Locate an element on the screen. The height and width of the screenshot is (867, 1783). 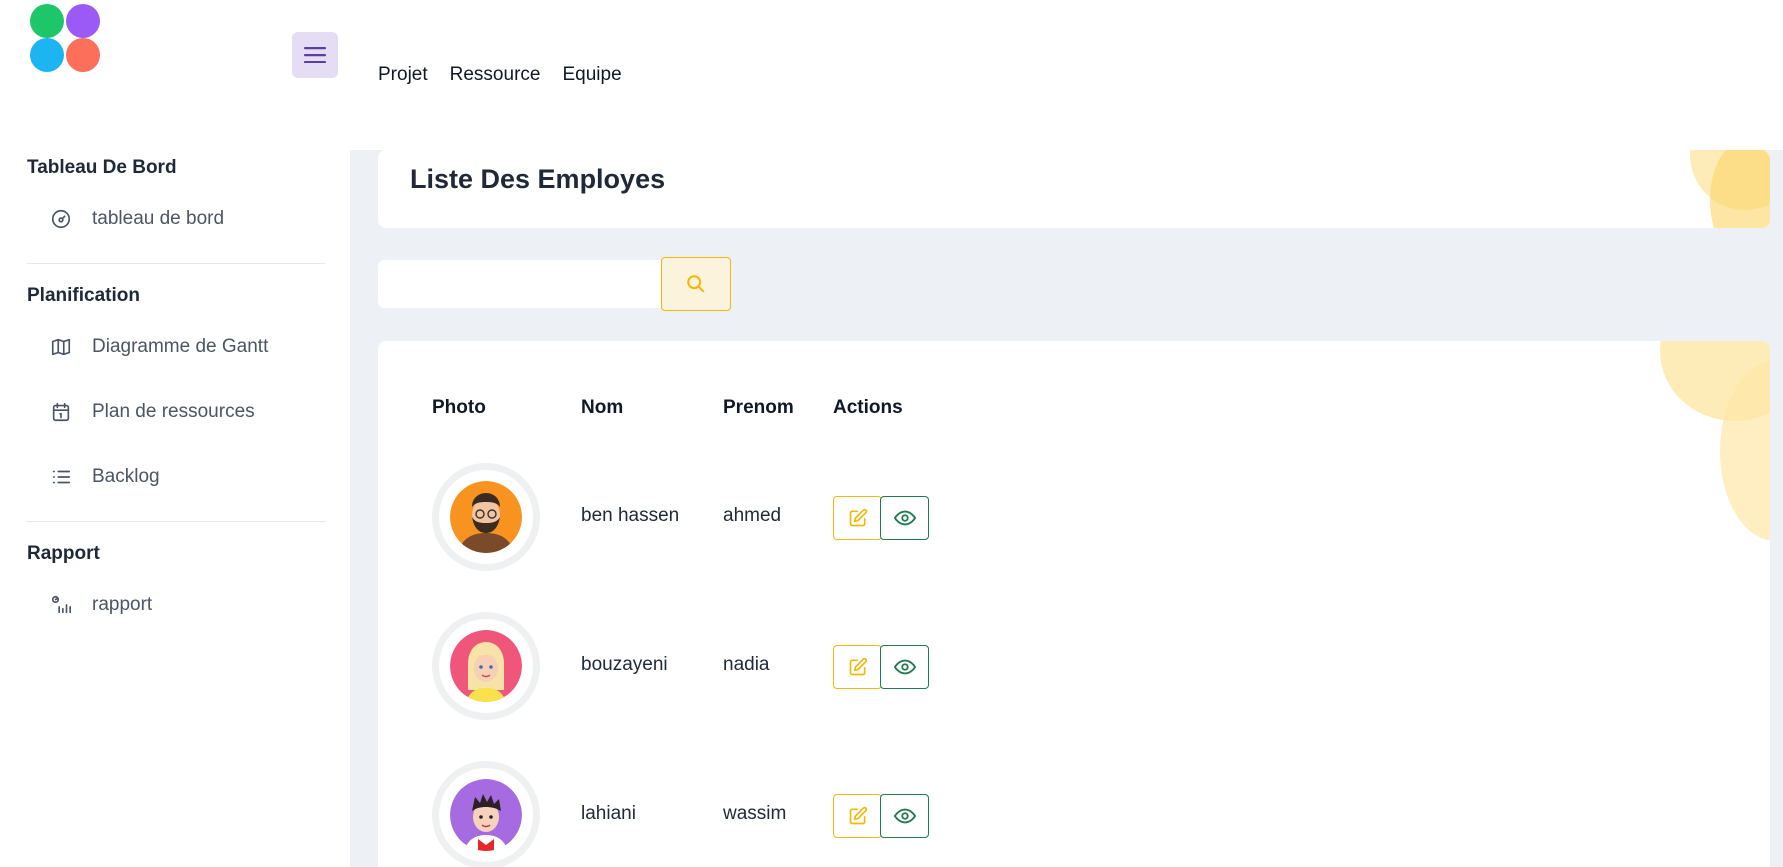
logo-dot-orange is located at coordinates (83, 55).